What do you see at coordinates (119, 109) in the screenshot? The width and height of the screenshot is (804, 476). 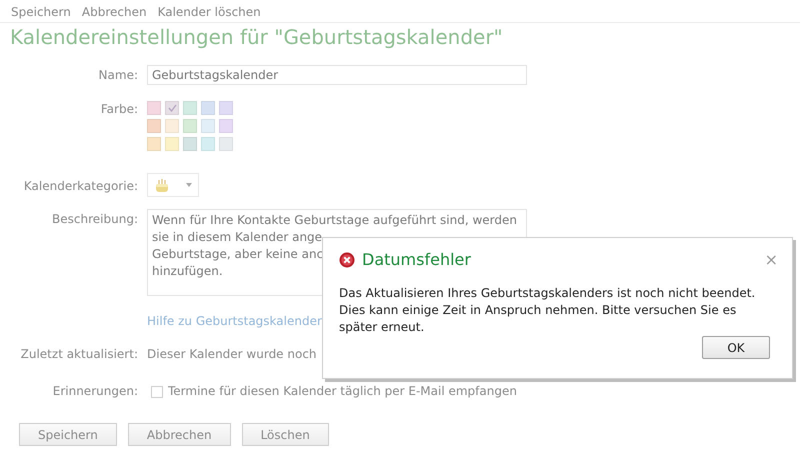 I see `field-label: Farbe:` at bounding box center [119, 109].